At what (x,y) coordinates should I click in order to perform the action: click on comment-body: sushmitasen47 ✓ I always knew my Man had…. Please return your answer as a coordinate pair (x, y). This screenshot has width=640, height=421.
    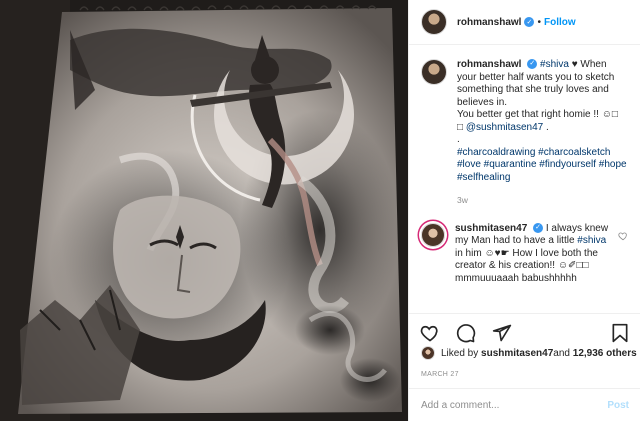
    Looking at the image, I should click on (533, 254).